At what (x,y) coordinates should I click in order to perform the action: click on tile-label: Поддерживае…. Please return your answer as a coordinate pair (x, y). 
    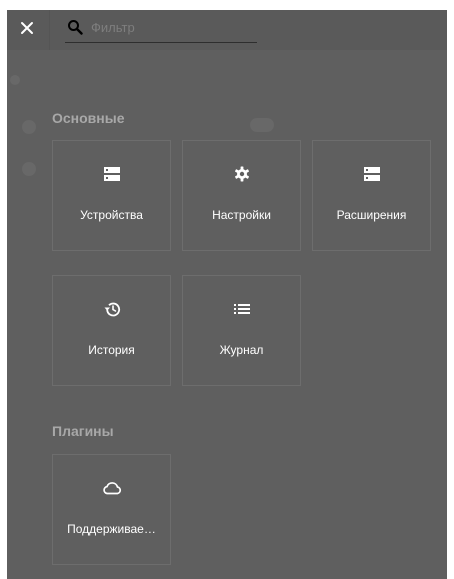
    Looking at the image, I should click on (111, 529).